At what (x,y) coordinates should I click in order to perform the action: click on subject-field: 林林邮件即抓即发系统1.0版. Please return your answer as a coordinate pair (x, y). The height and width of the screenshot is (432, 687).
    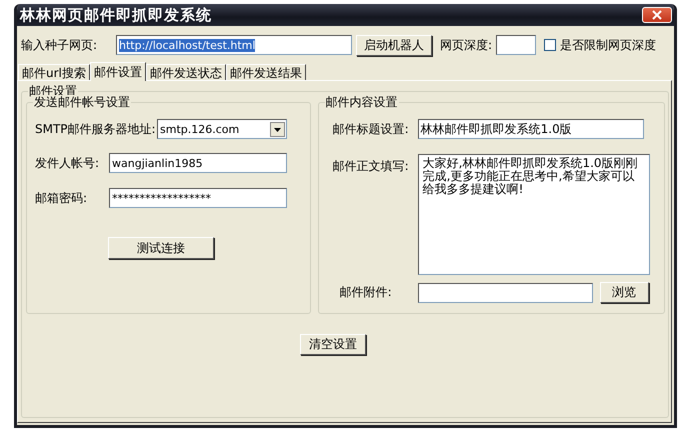
    Looking at the image, I should click on (531, 129).